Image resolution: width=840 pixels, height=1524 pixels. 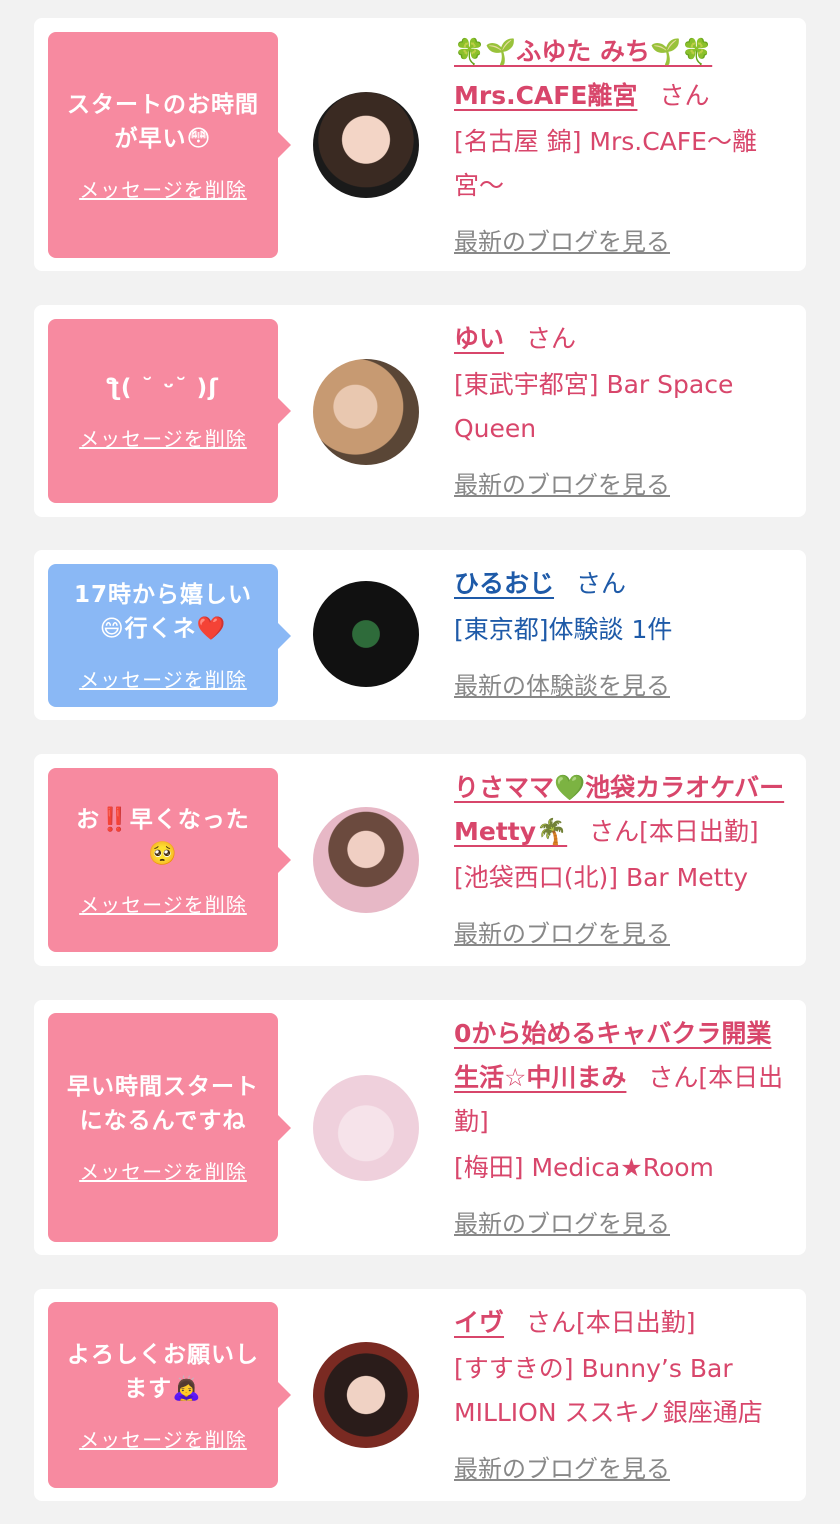 I want to click on user-name-link: イヴ, so click(x=479, y=1322).